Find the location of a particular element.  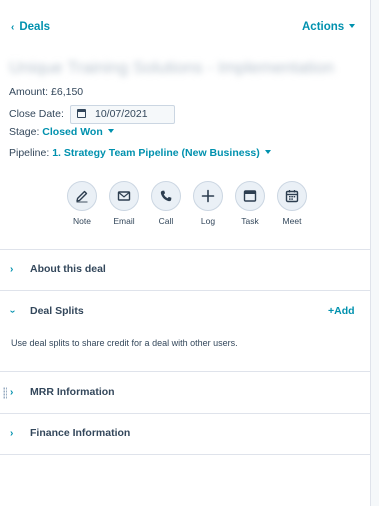

plus-icon is located at coordinates (208, 196).